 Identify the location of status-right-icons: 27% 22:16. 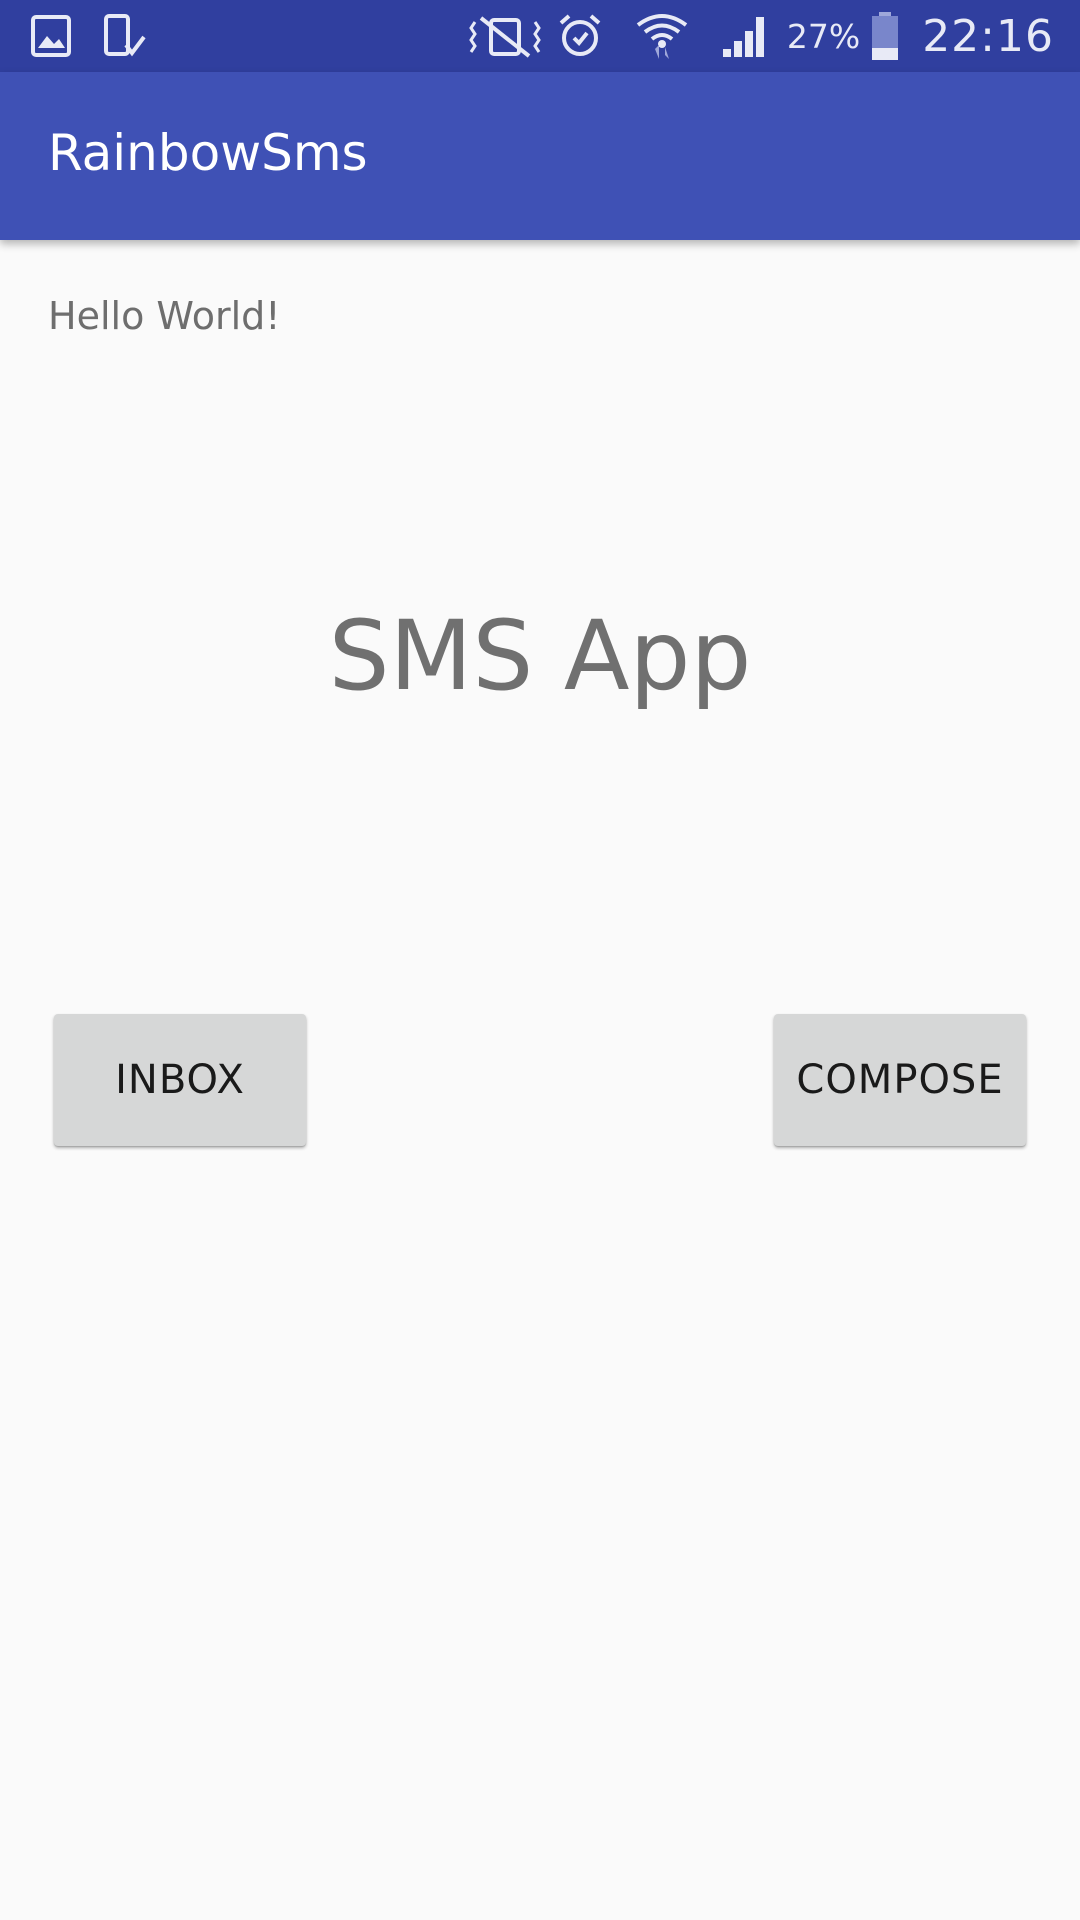
(761, 36).